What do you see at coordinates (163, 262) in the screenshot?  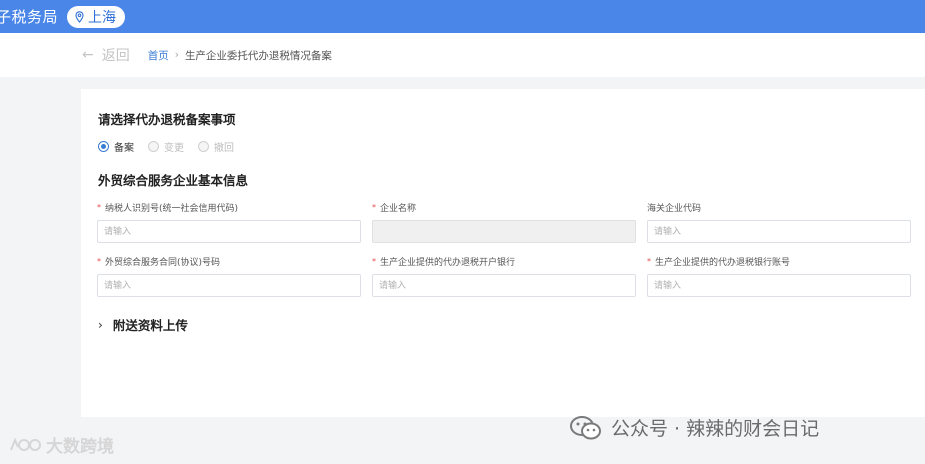 I see `field-label: 外贸综合服务合同(协议)号码` at bounding box center [163, 262].